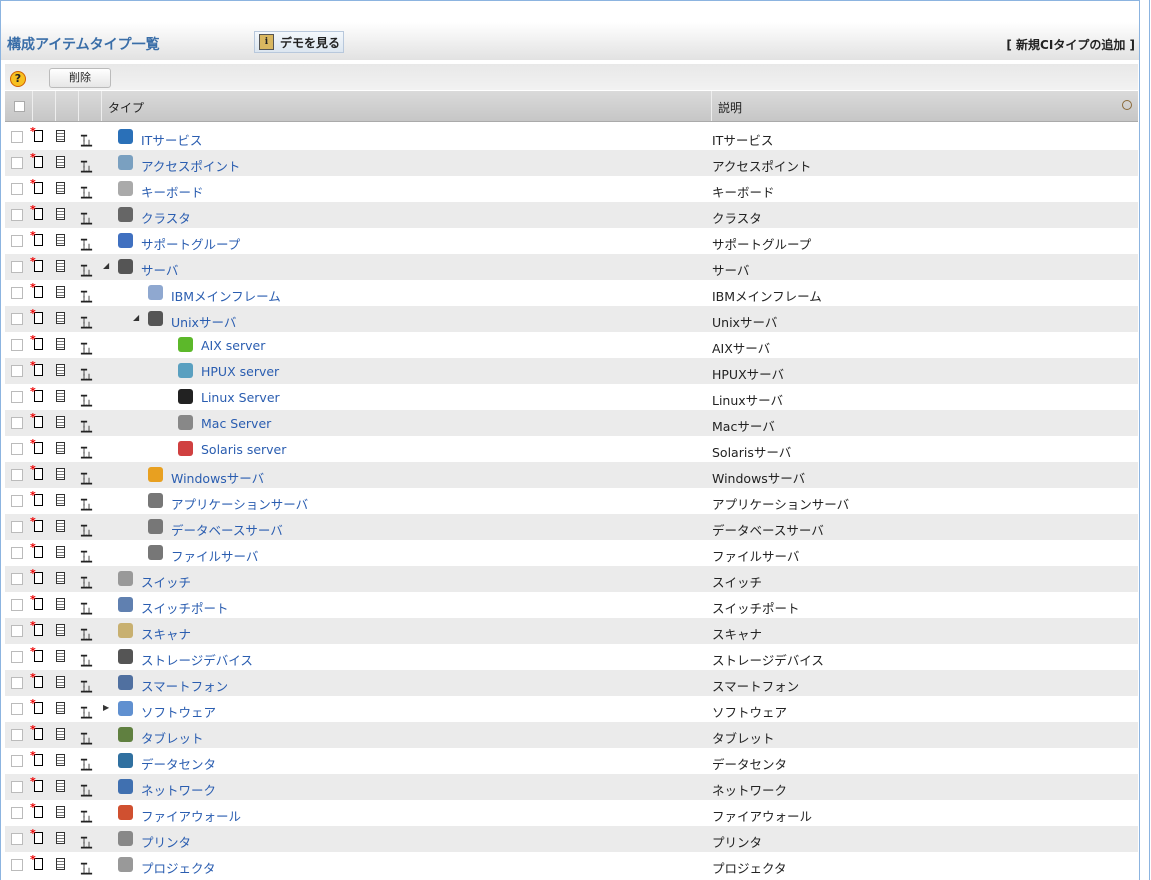  I want to click on ci-type-link: データベースサーバ, so click(227, 529).